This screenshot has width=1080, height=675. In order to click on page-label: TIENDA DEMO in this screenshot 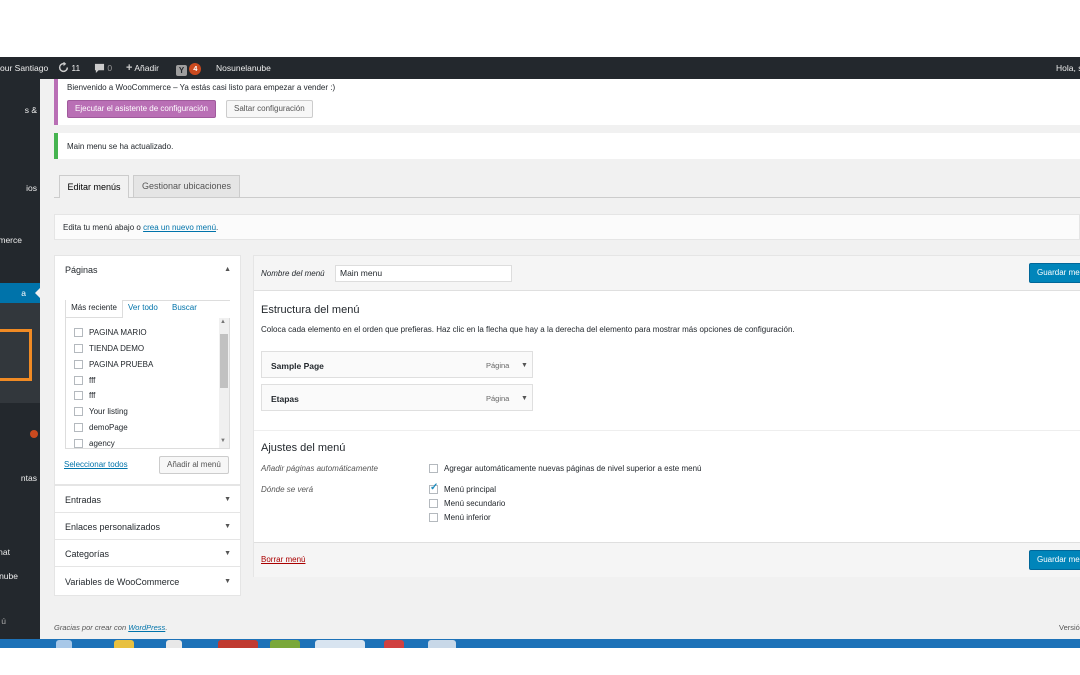, I will do `click(117, 348)`.